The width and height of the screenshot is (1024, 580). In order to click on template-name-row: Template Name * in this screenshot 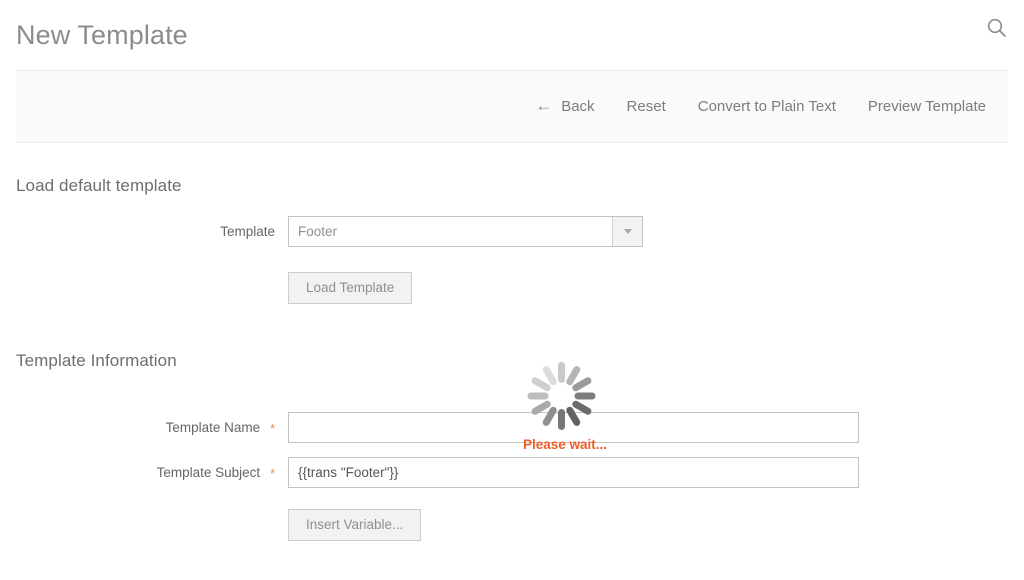, I will do `click(512, 427)`.